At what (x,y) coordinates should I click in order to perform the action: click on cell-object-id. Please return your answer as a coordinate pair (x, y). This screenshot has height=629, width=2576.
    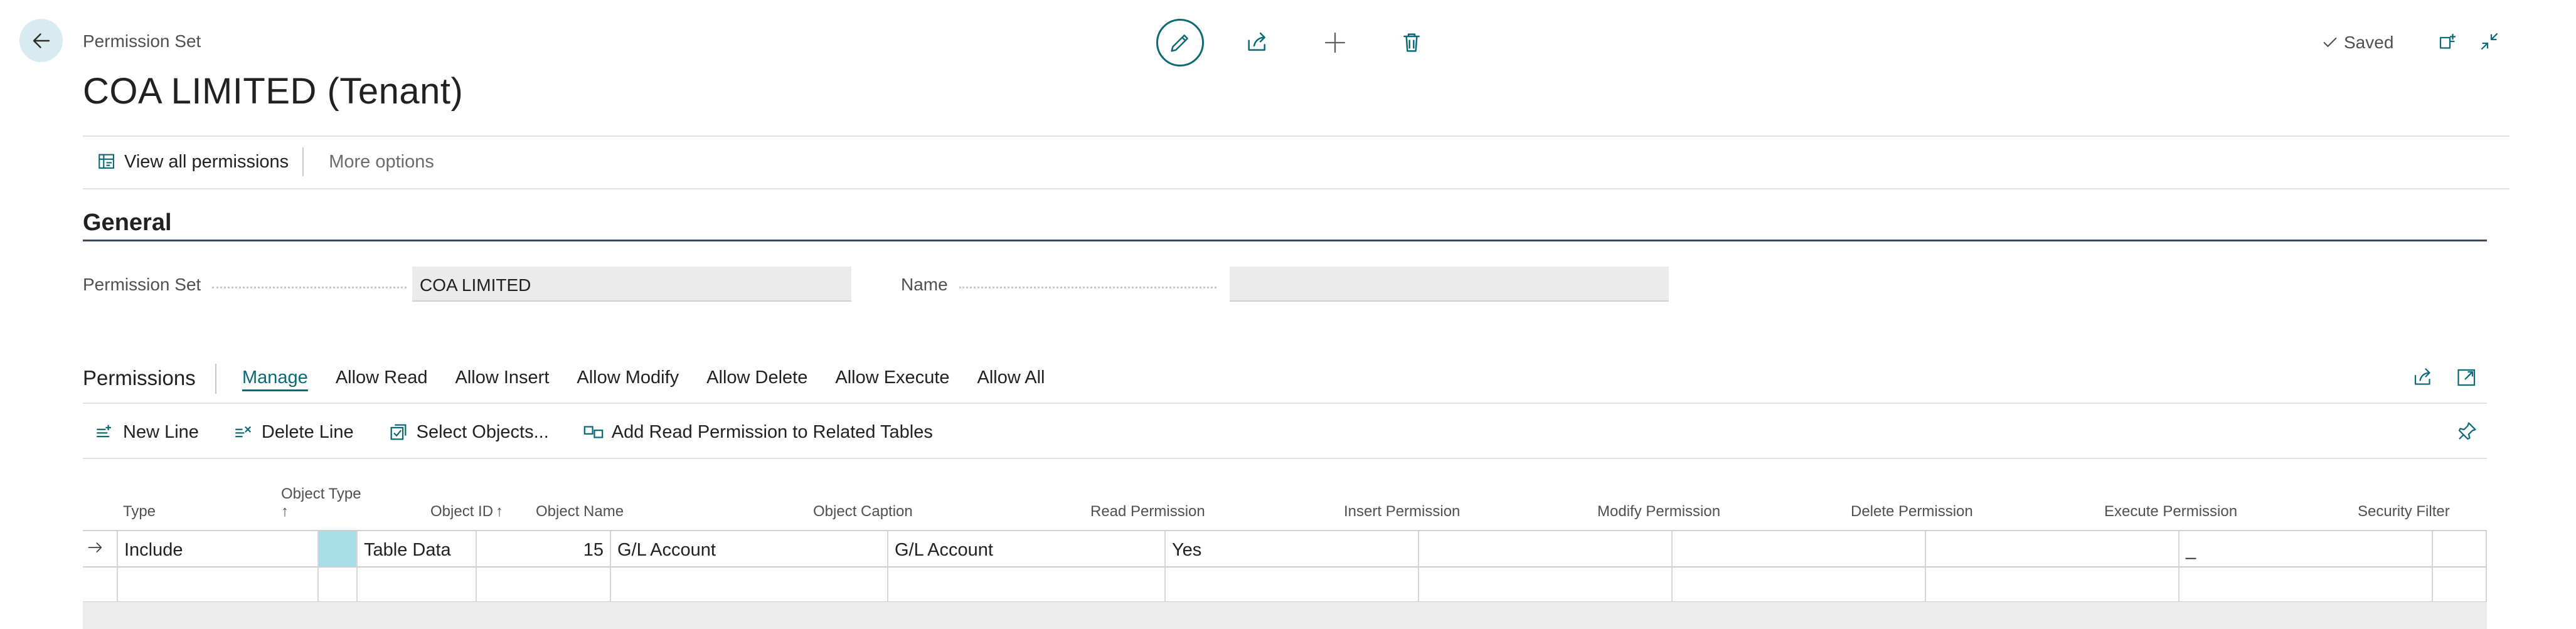
    Looking at the image, I should click on (544, 585).